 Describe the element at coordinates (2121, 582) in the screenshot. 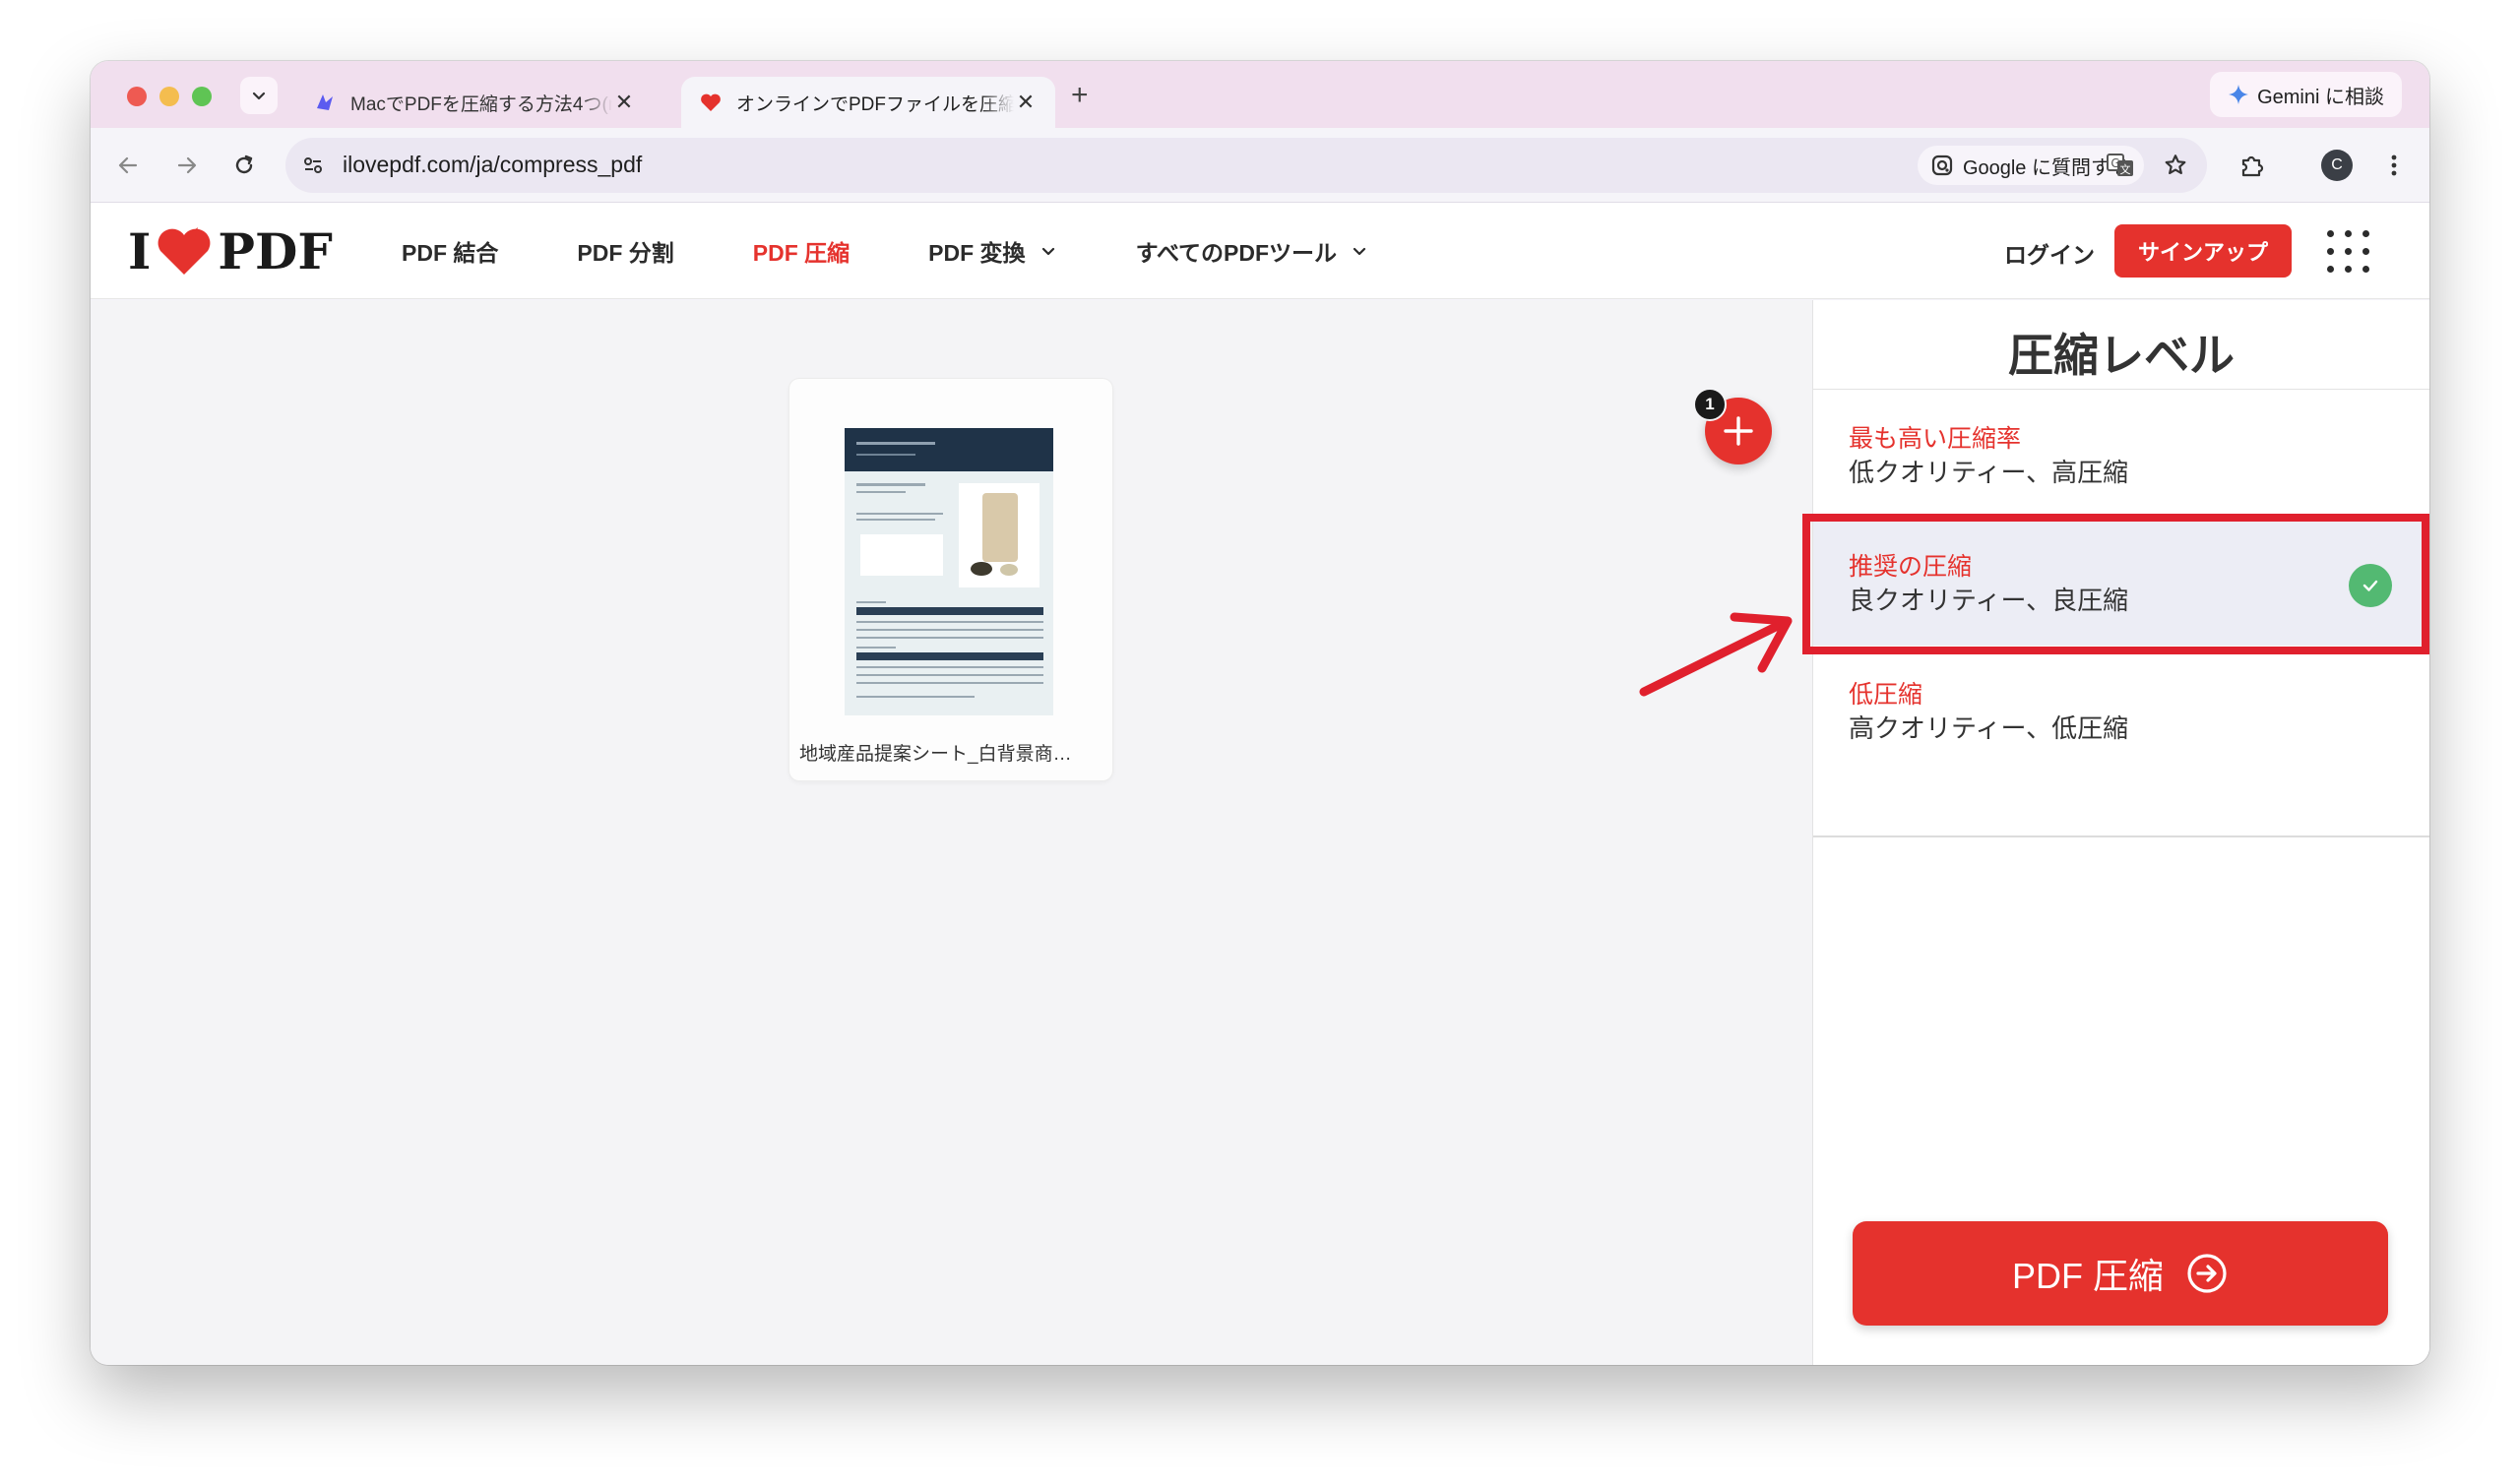

I see `option-recommended-compression: 推奨の圧縮 良クオリティー、良圧縮` at that location.